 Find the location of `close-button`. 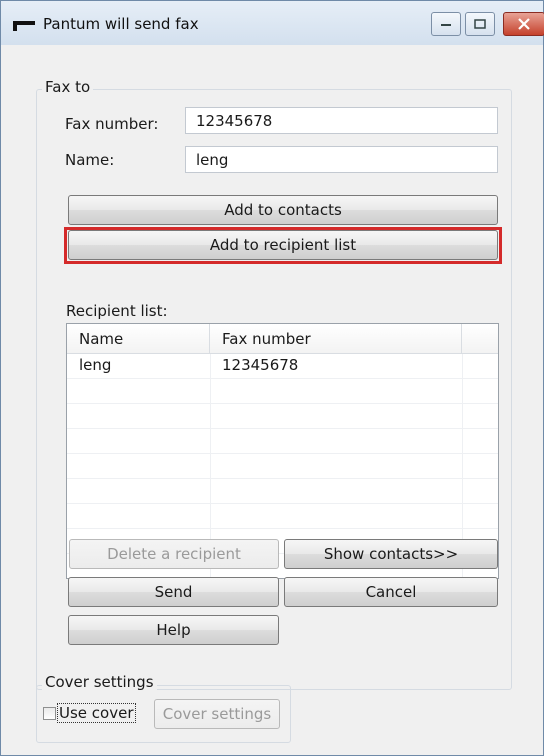

close-button is located at coordinates (523, 24).